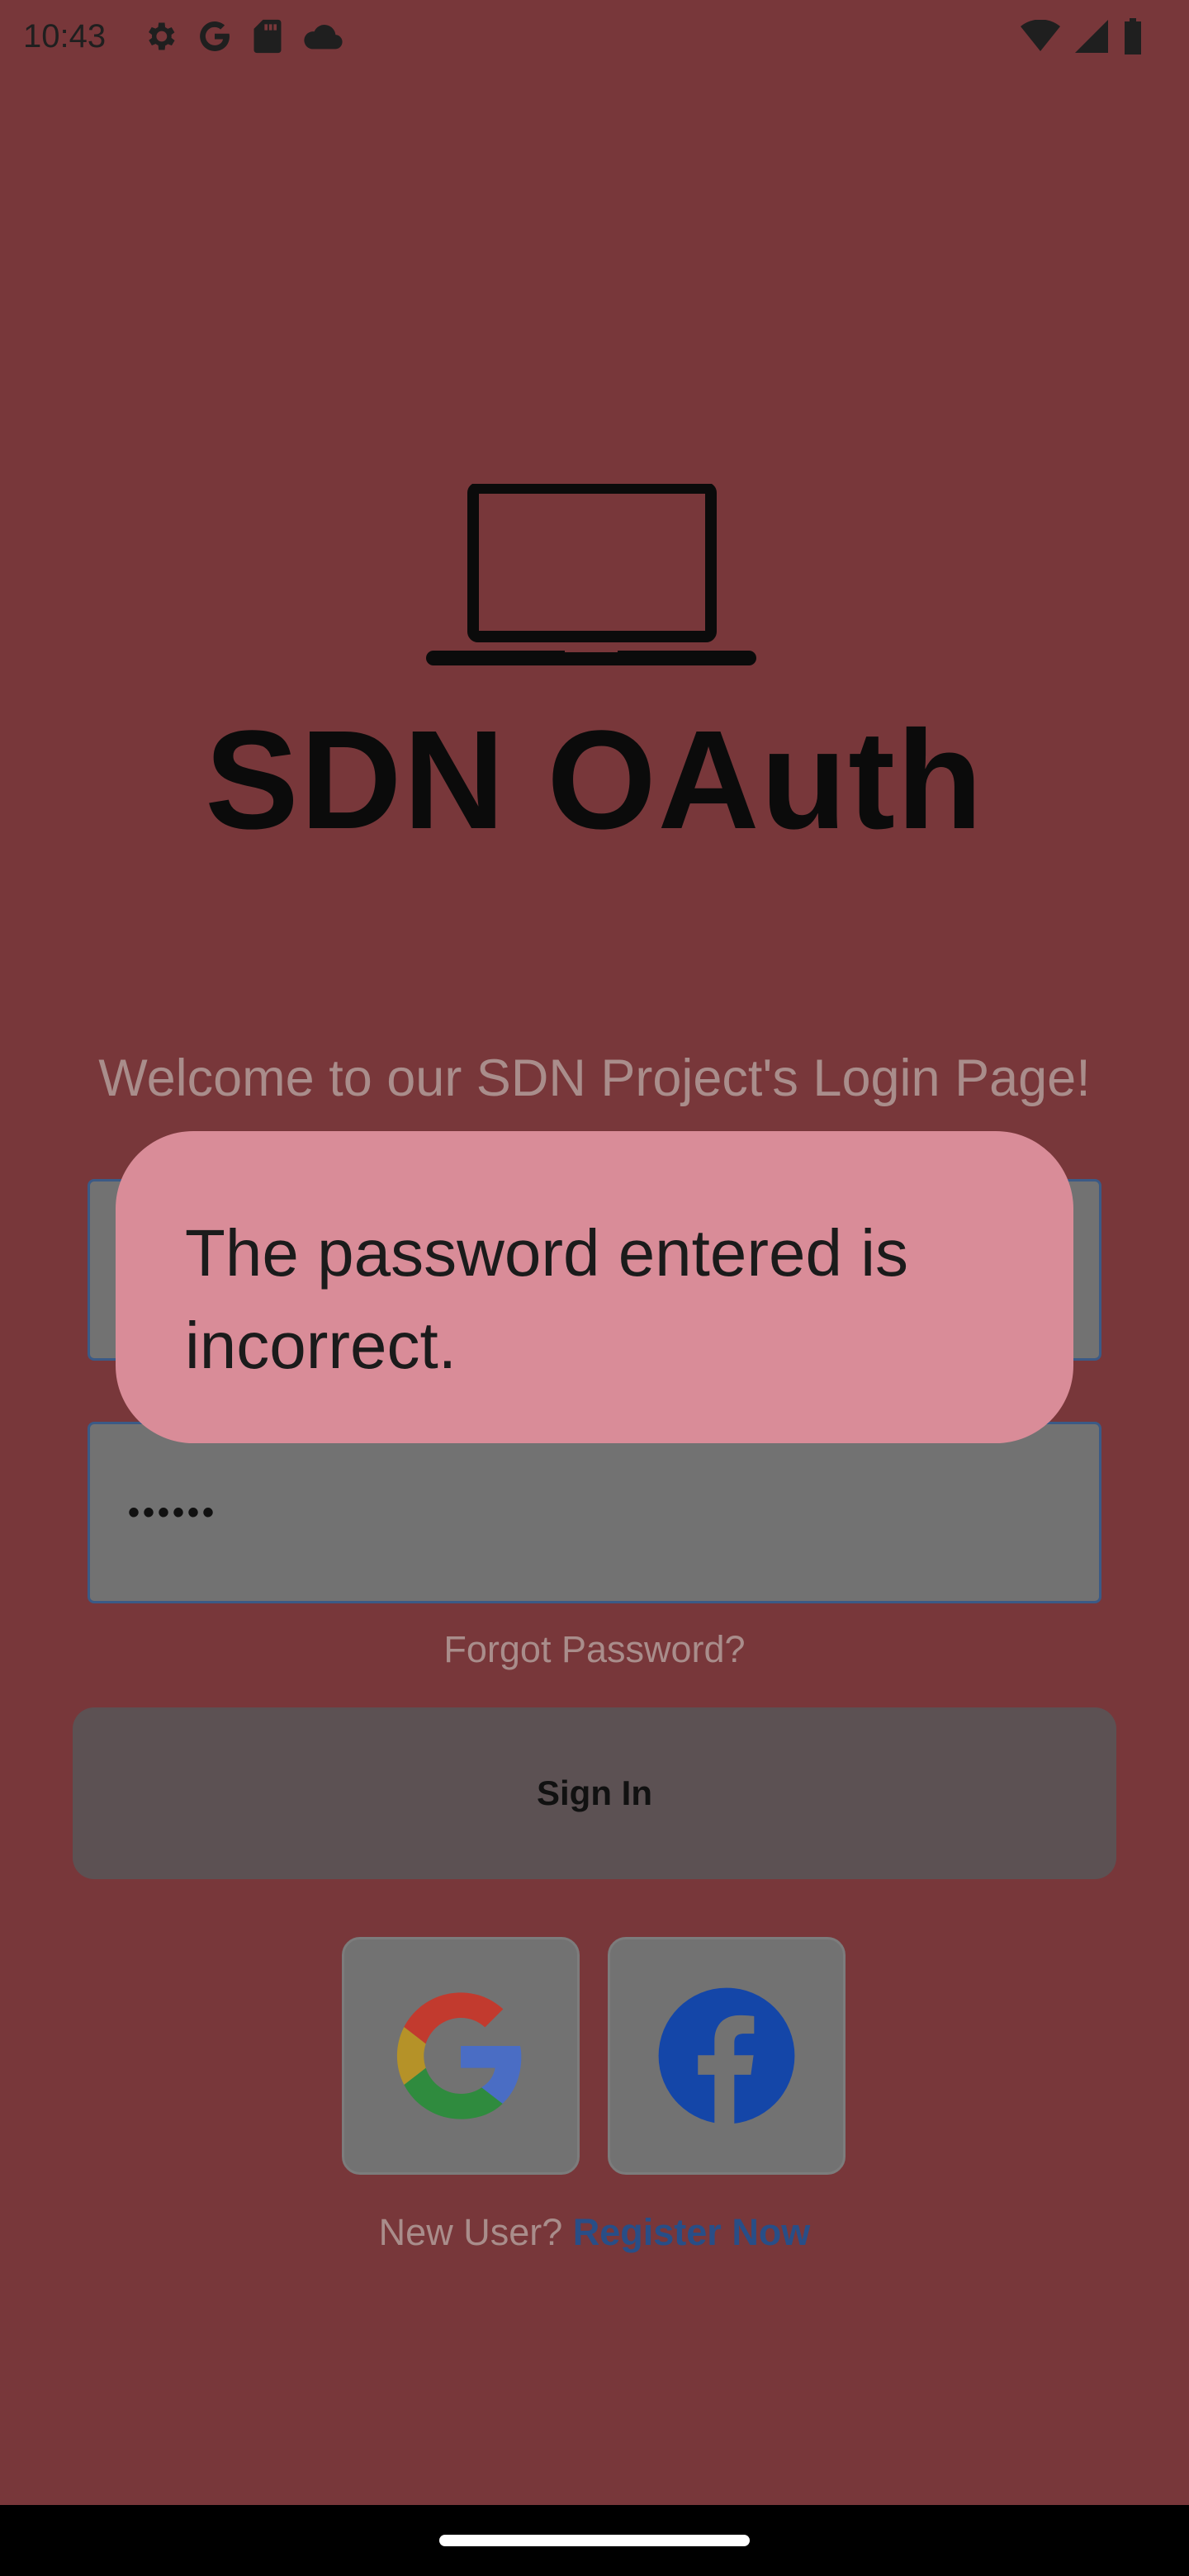 The width and height of the screenshot is (1189, 2576). I want to click on facebook-sign-in-button, so click(727, 2056).